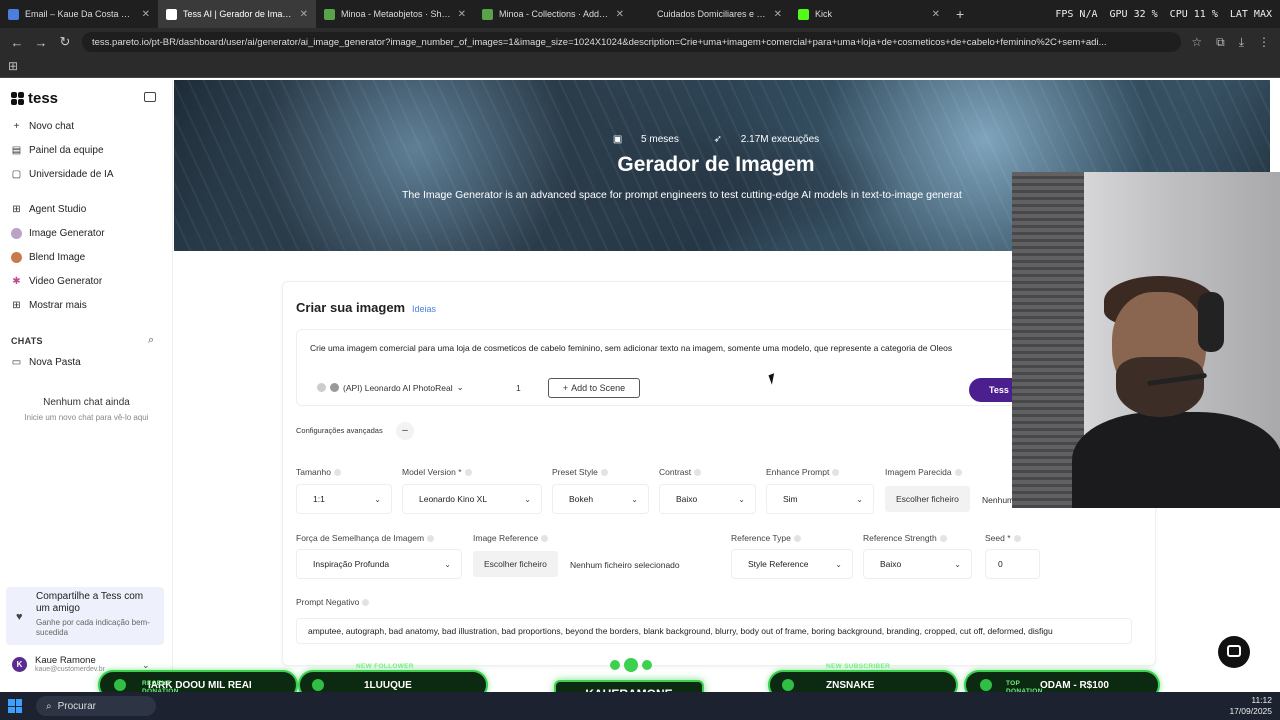 The image size is (1280, 720). What do you see at coordinates (1230, 42) in the screenshot?
I see `browser-tools: ☆ ⧉ ⤓ ⋮` at bounding box center [1230, 42].